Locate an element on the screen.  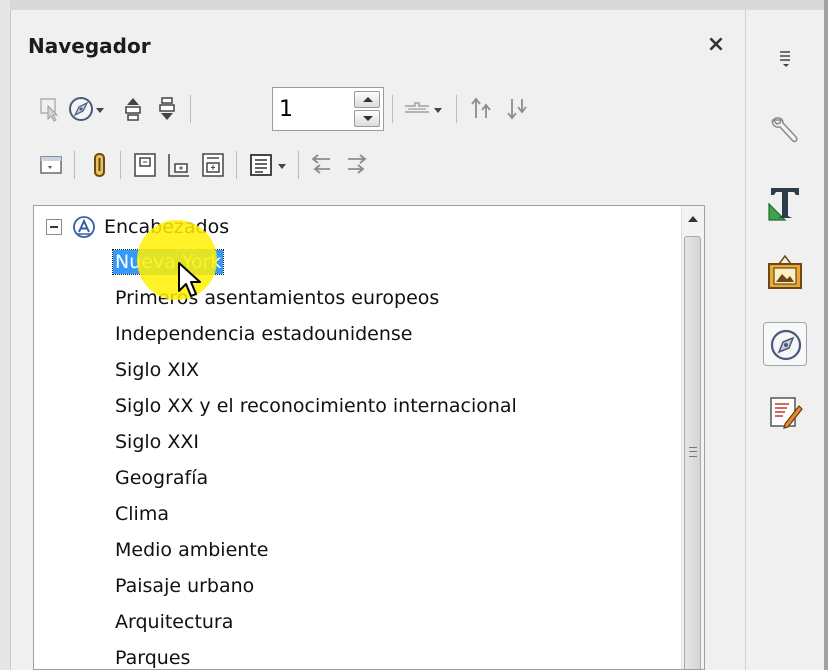
window-edge is located at coordinates (826, 335).